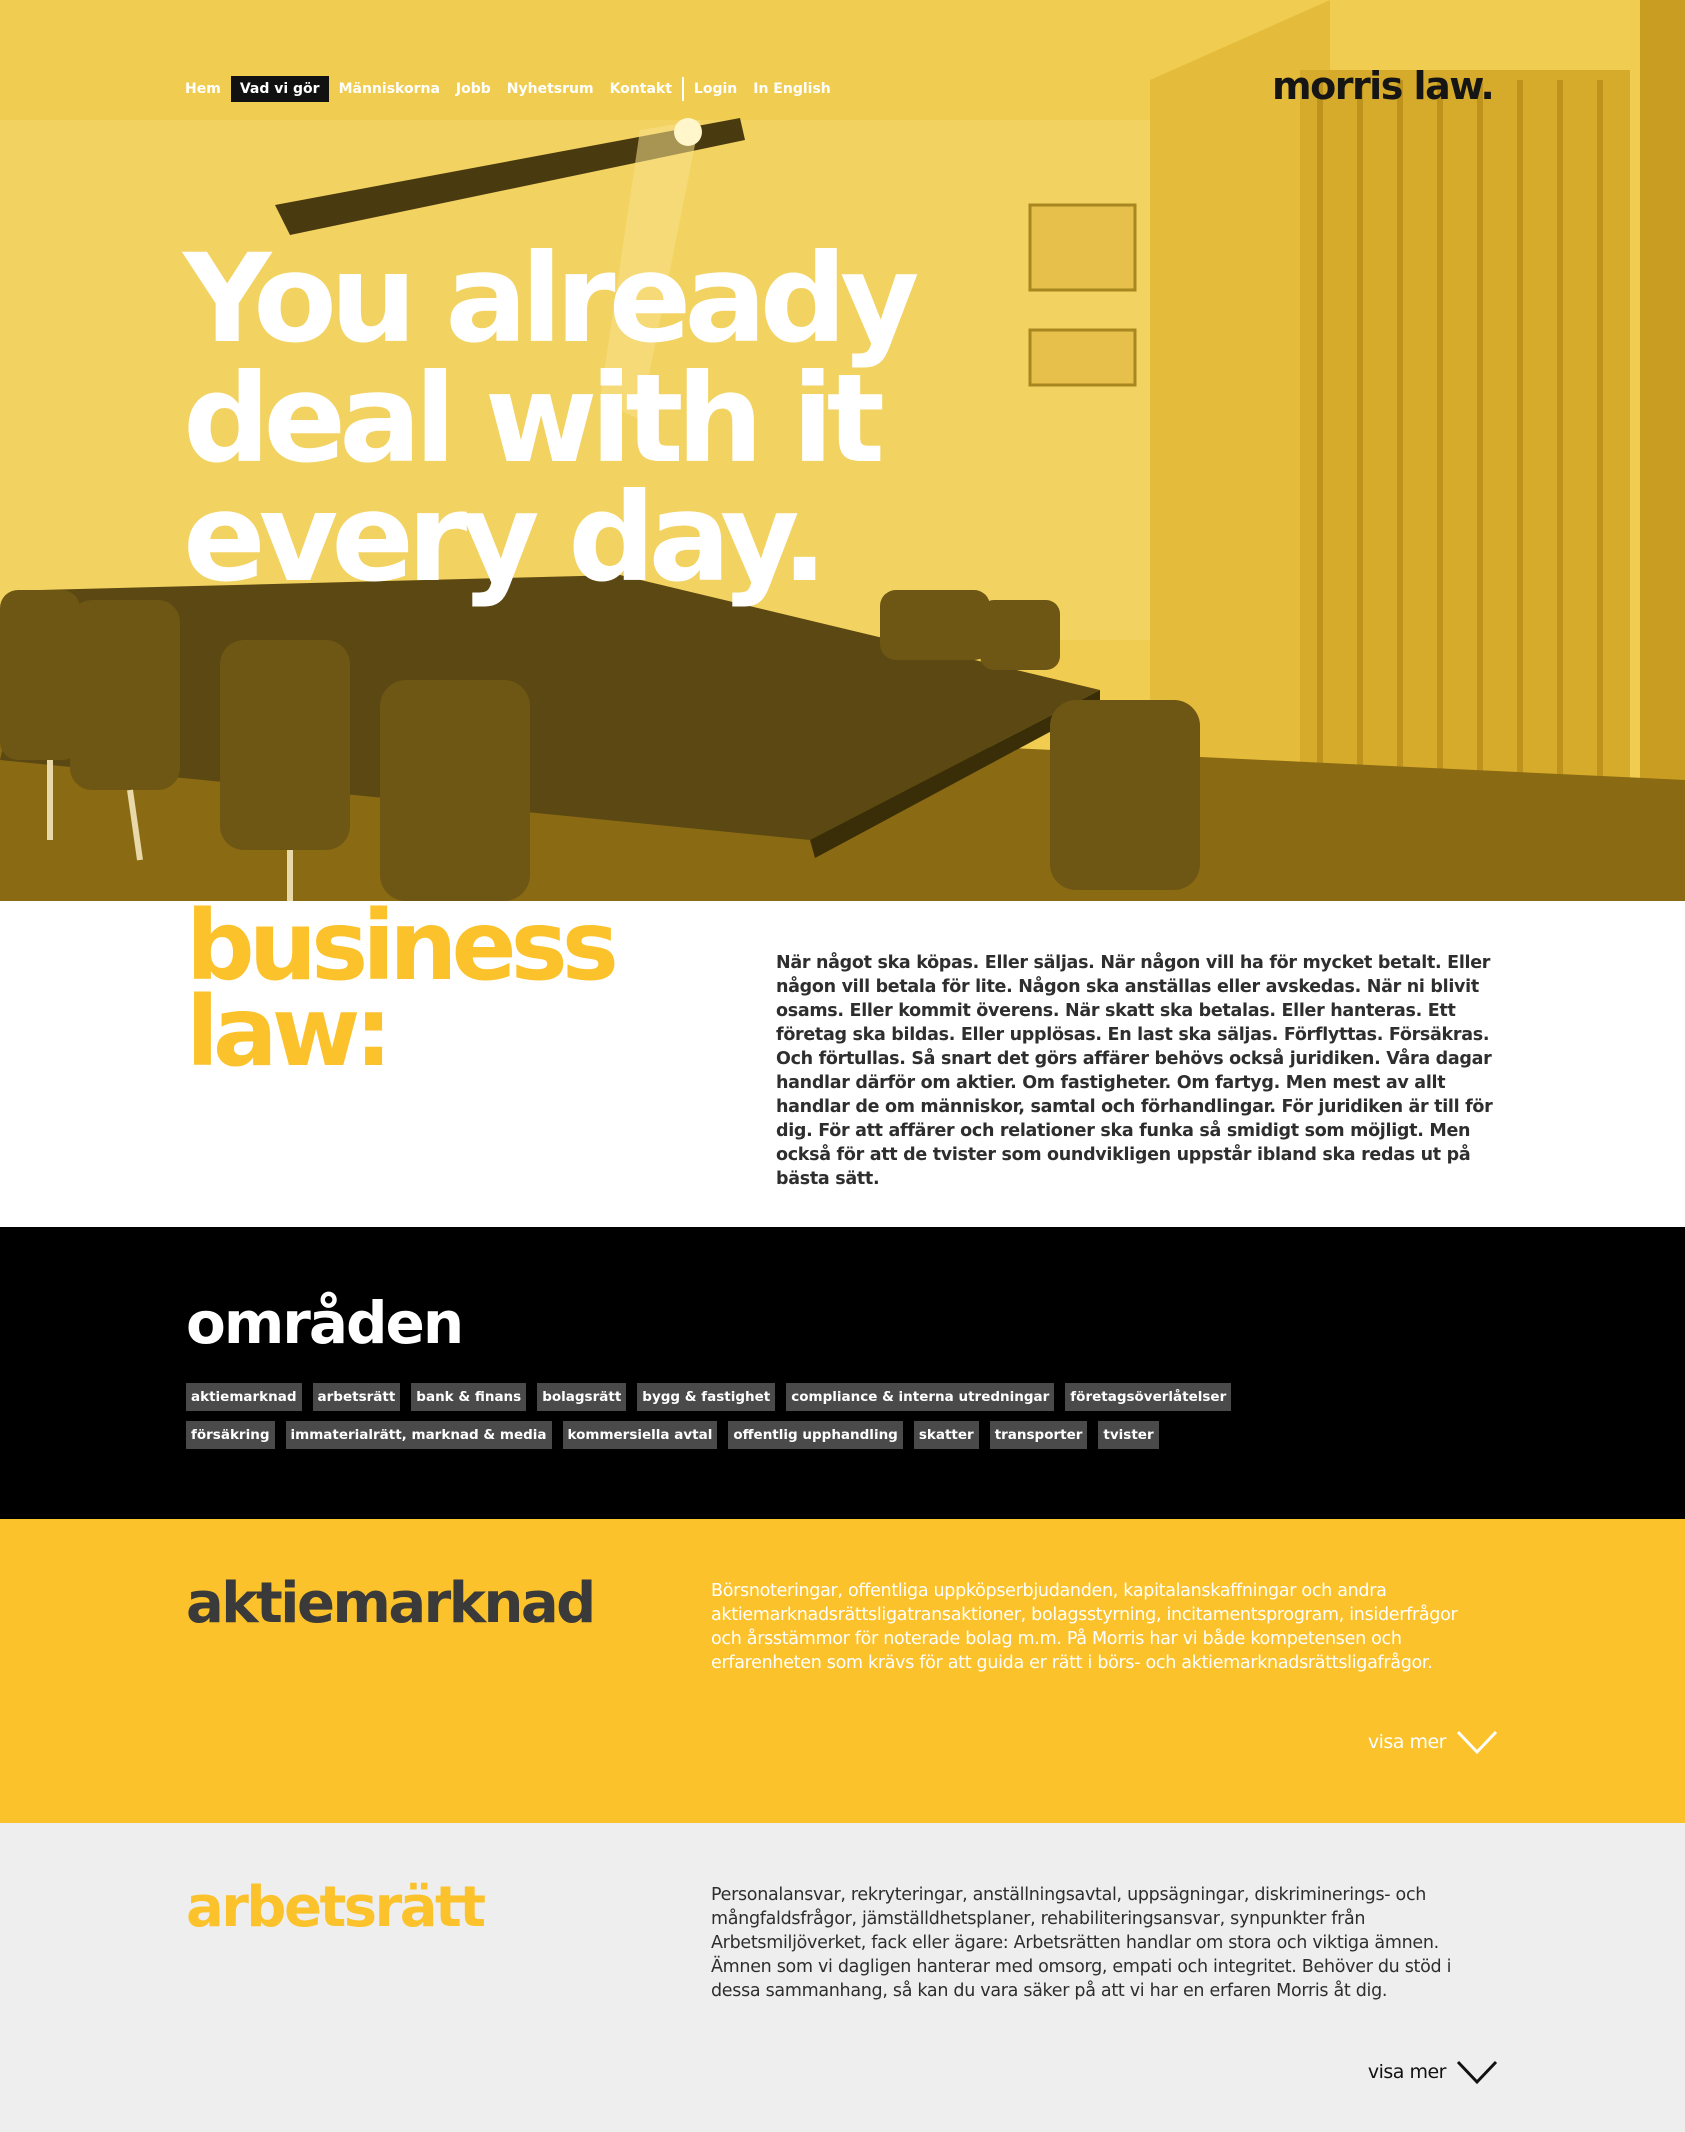 Image resolution: width=1685 pixels, height=2132 pixels. I want to click on nav-item-hem: Hem, so click(207, 89).